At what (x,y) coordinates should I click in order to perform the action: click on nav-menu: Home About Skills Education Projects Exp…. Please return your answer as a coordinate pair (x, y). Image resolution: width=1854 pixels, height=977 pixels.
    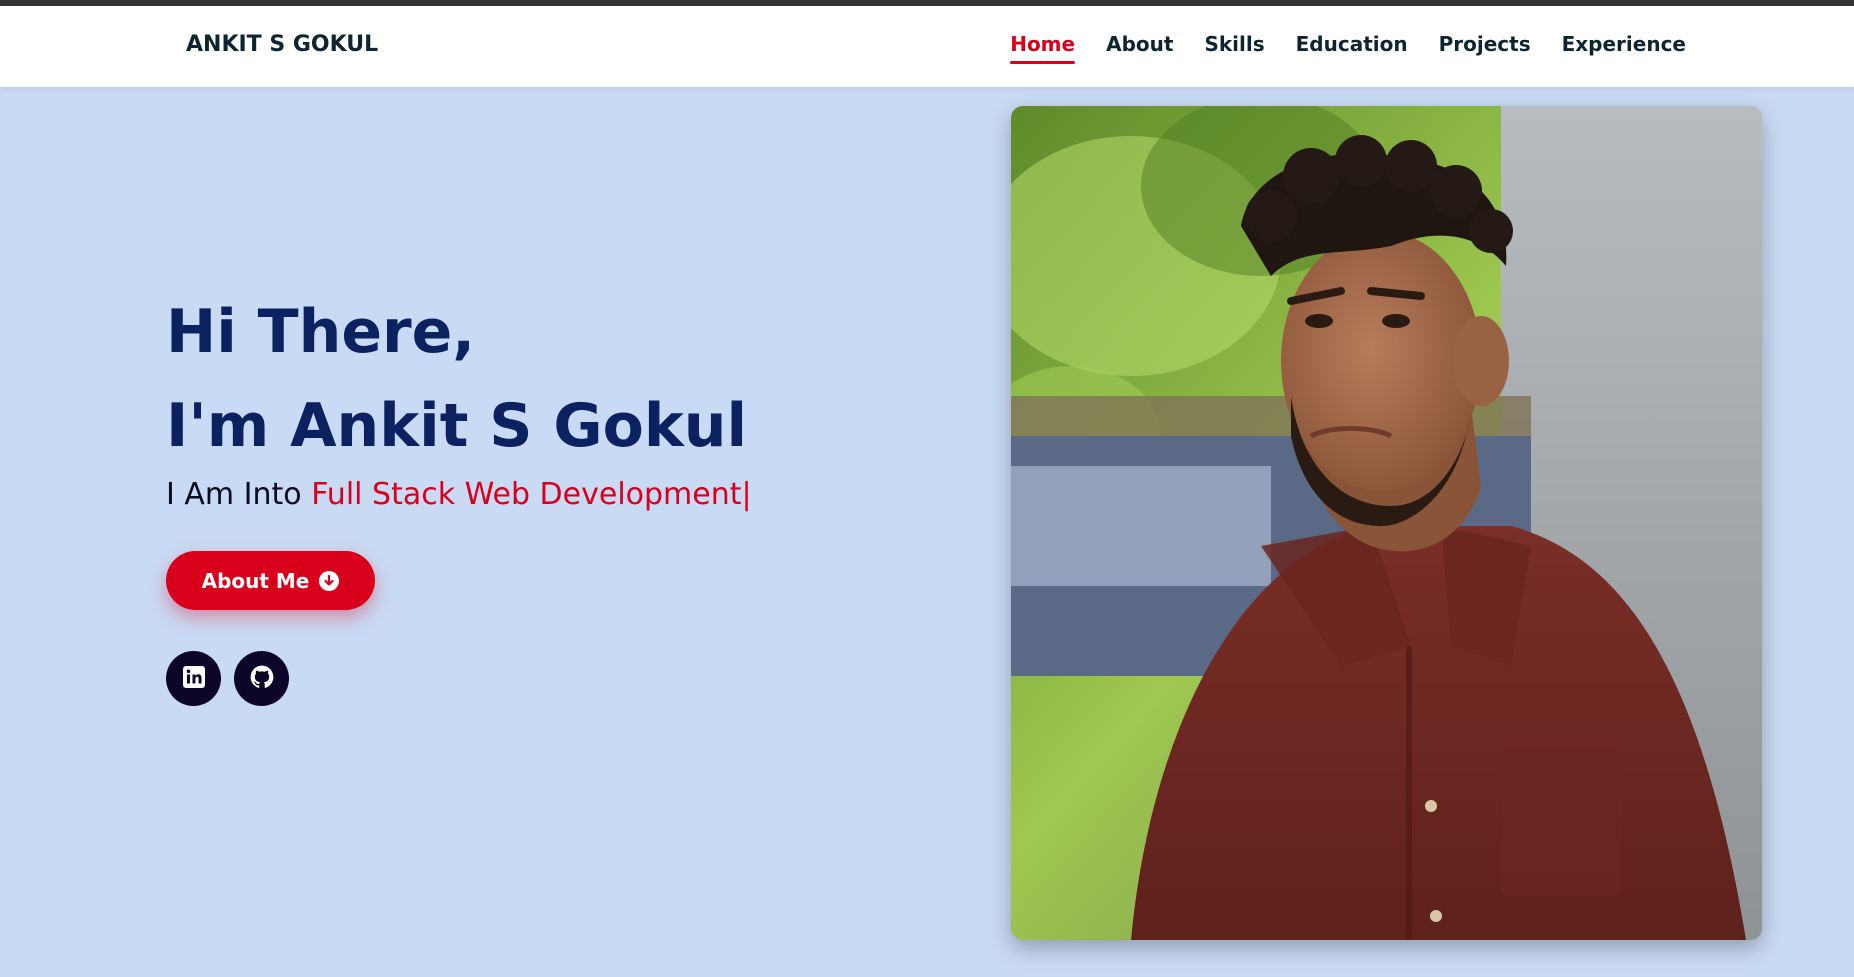
    Looking at the image, I should click on (1348, 48).